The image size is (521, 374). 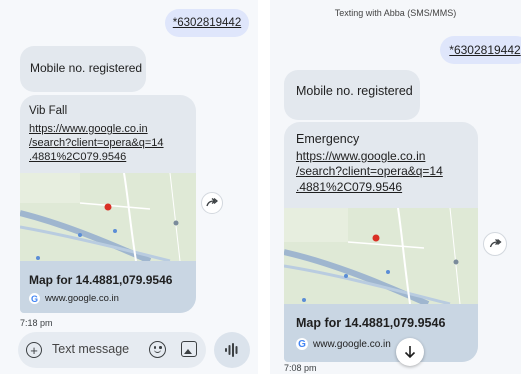 I want to click on message-timestamp: 7:08 pm, so click(x=300, y=368).